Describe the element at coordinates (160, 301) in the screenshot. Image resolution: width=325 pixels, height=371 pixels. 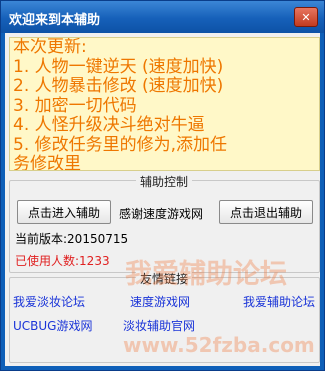
I see `link-sudu-youxi: 速度游戏网` at that location.